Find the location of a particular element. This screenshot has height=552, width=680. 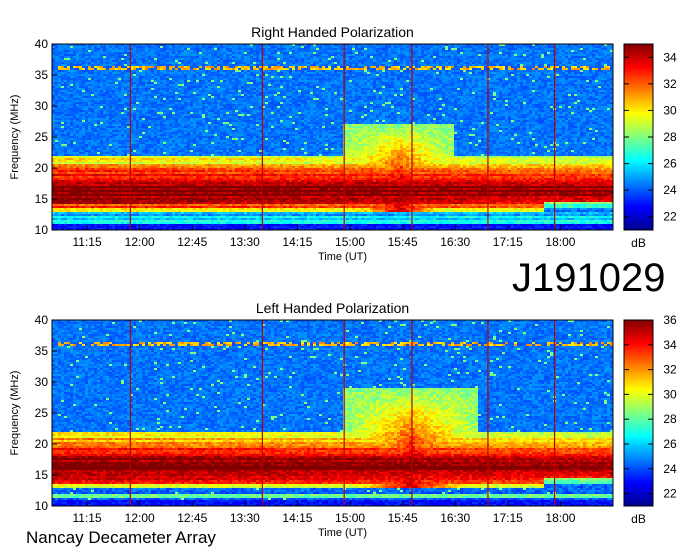

observation-id: J191029 is located at coordinates (588, 278).